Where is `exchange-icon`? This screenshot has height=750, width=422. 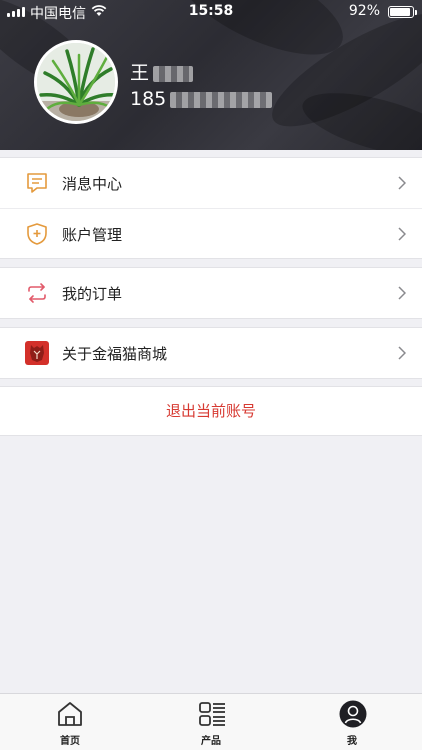 exchange-icon is located at coordinates (37, 293).